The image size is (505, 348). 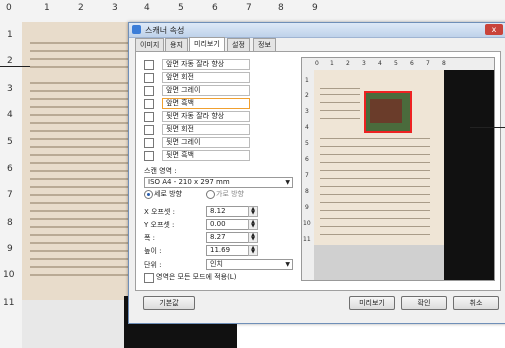 What do you see at coordinates (494, 29) in the screenshot?
I see `close-button: x` at bounding box center [494, 29].